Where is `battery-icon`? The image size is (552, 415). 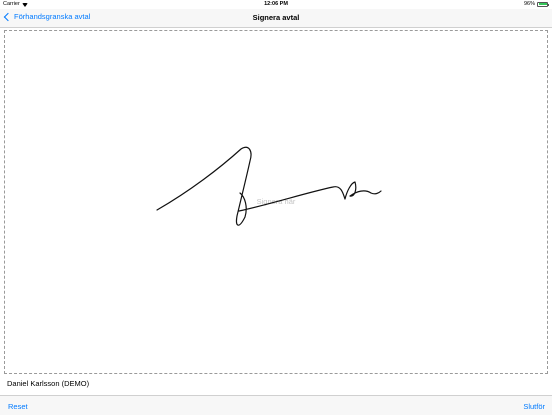 battery-icon is located at coordinates (543, 4).